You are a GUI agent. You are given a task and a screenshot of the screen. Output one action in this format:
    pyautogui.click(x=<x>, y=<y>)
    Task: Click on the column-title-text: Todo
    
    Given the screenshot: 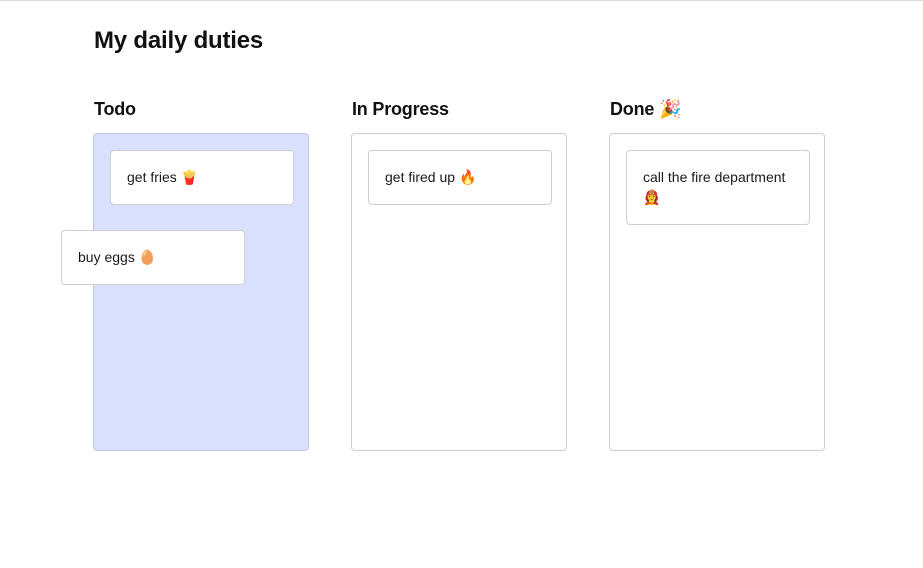 What is the action you would take?
    pyautogui.click(x=115, y=109)
    